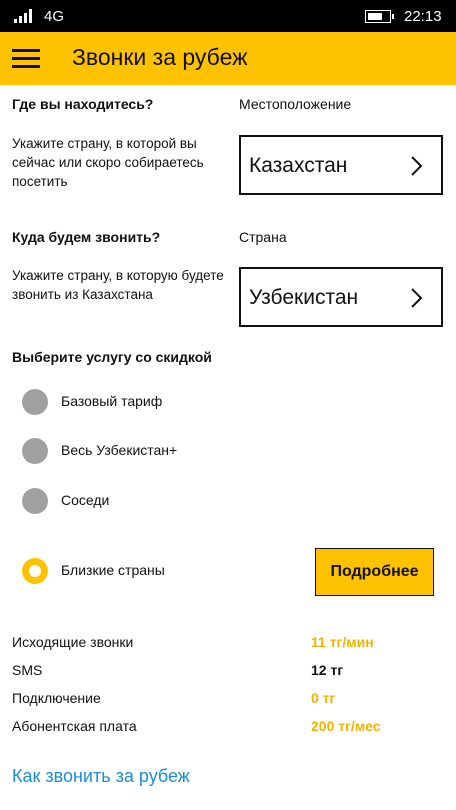  I want to click on network-type: 4G, so click(54, 16).